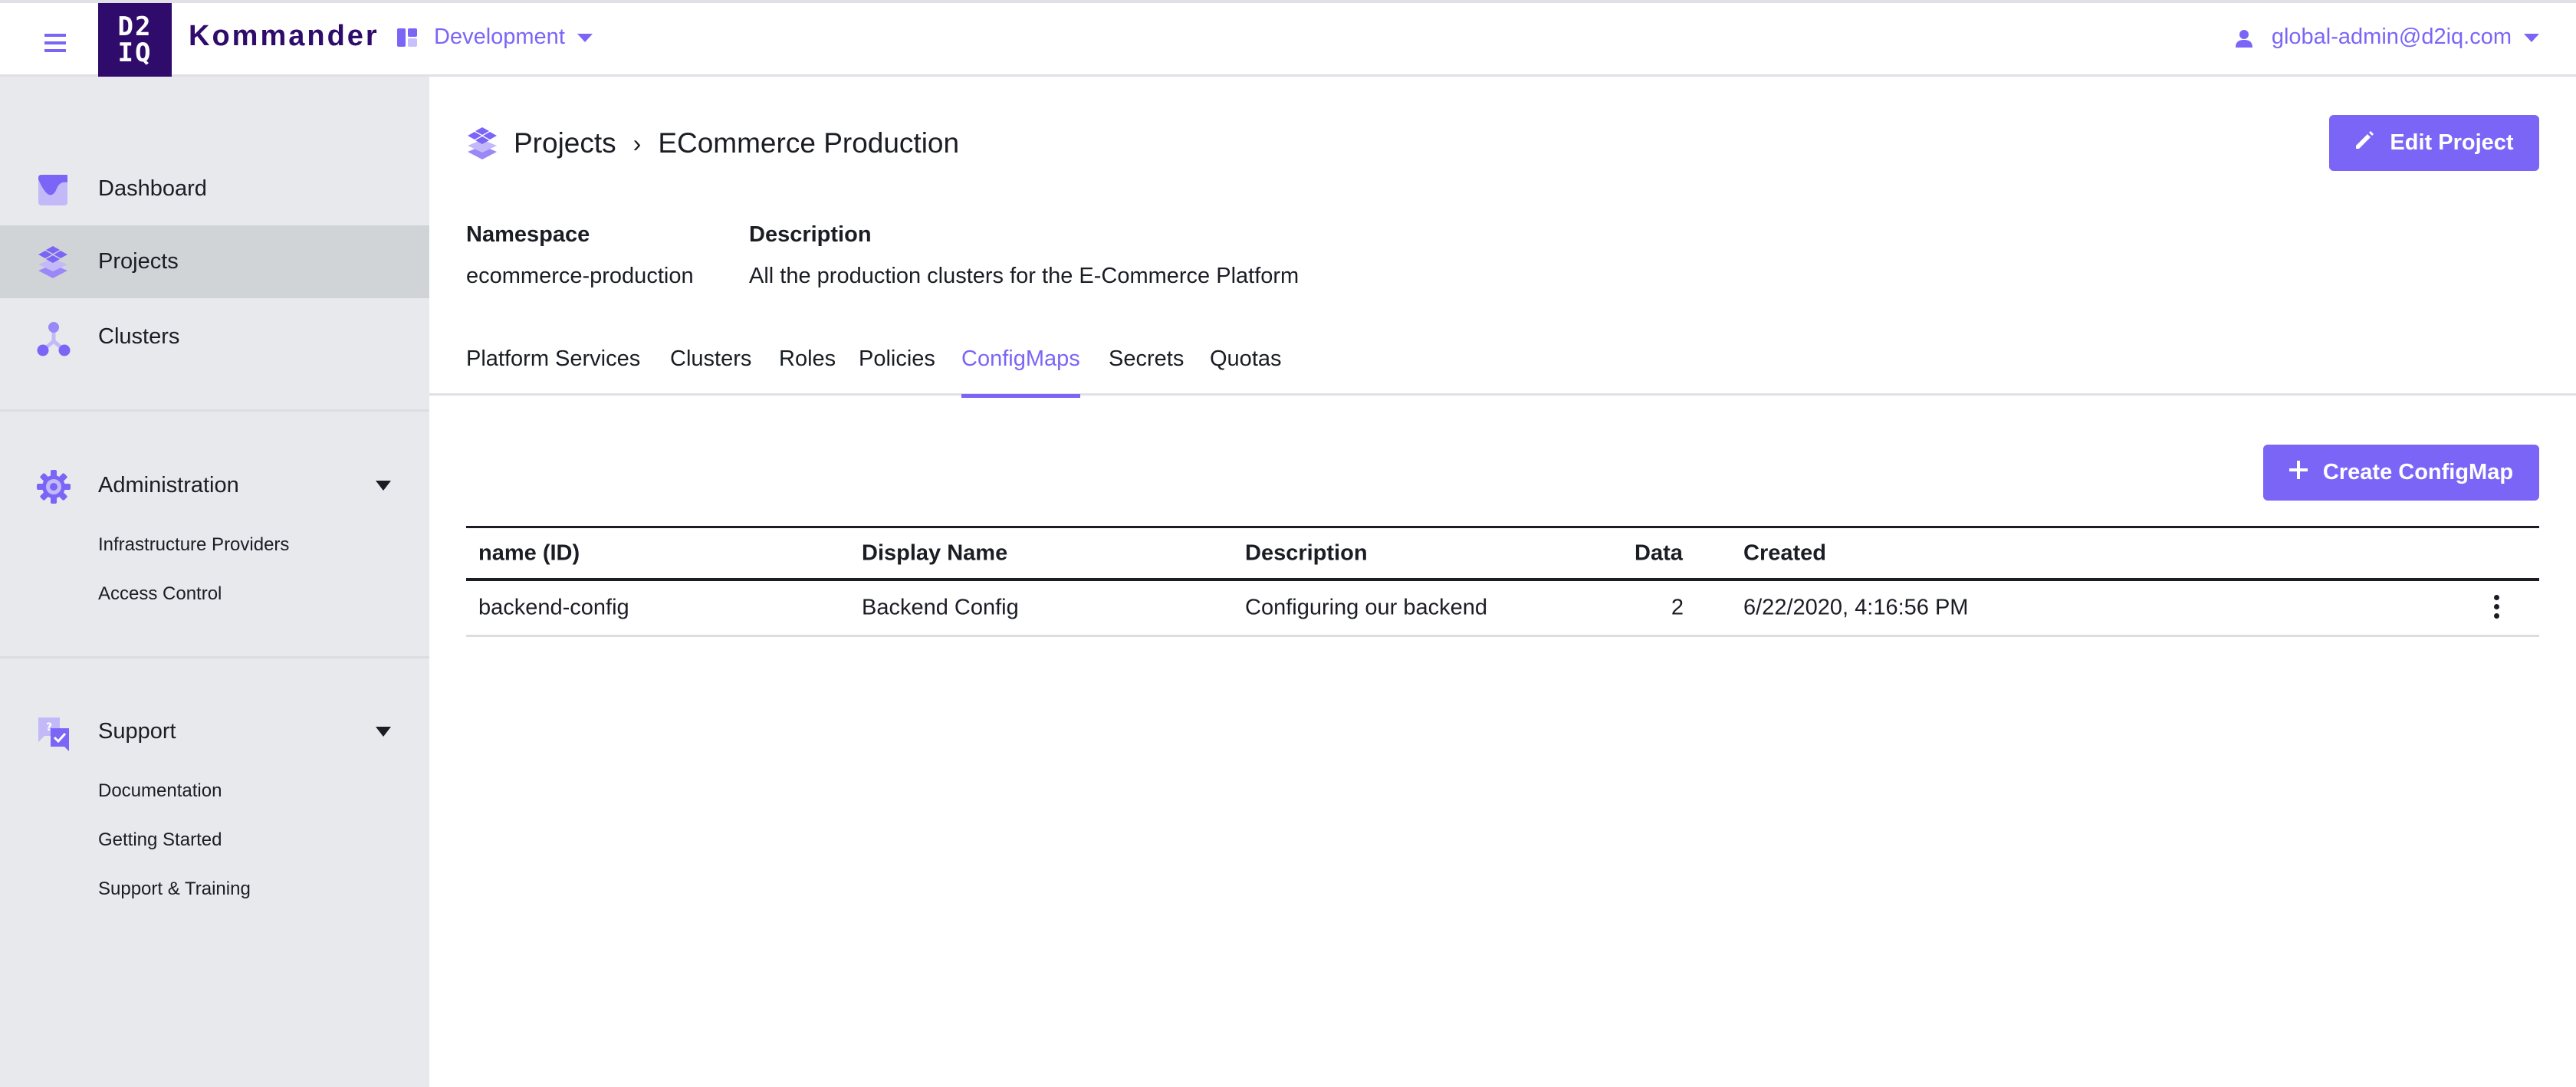 This screenshot has height=1087, width=2576. I want to click on sidebar-item-getting-started: Getting Started, so click(160, 840).